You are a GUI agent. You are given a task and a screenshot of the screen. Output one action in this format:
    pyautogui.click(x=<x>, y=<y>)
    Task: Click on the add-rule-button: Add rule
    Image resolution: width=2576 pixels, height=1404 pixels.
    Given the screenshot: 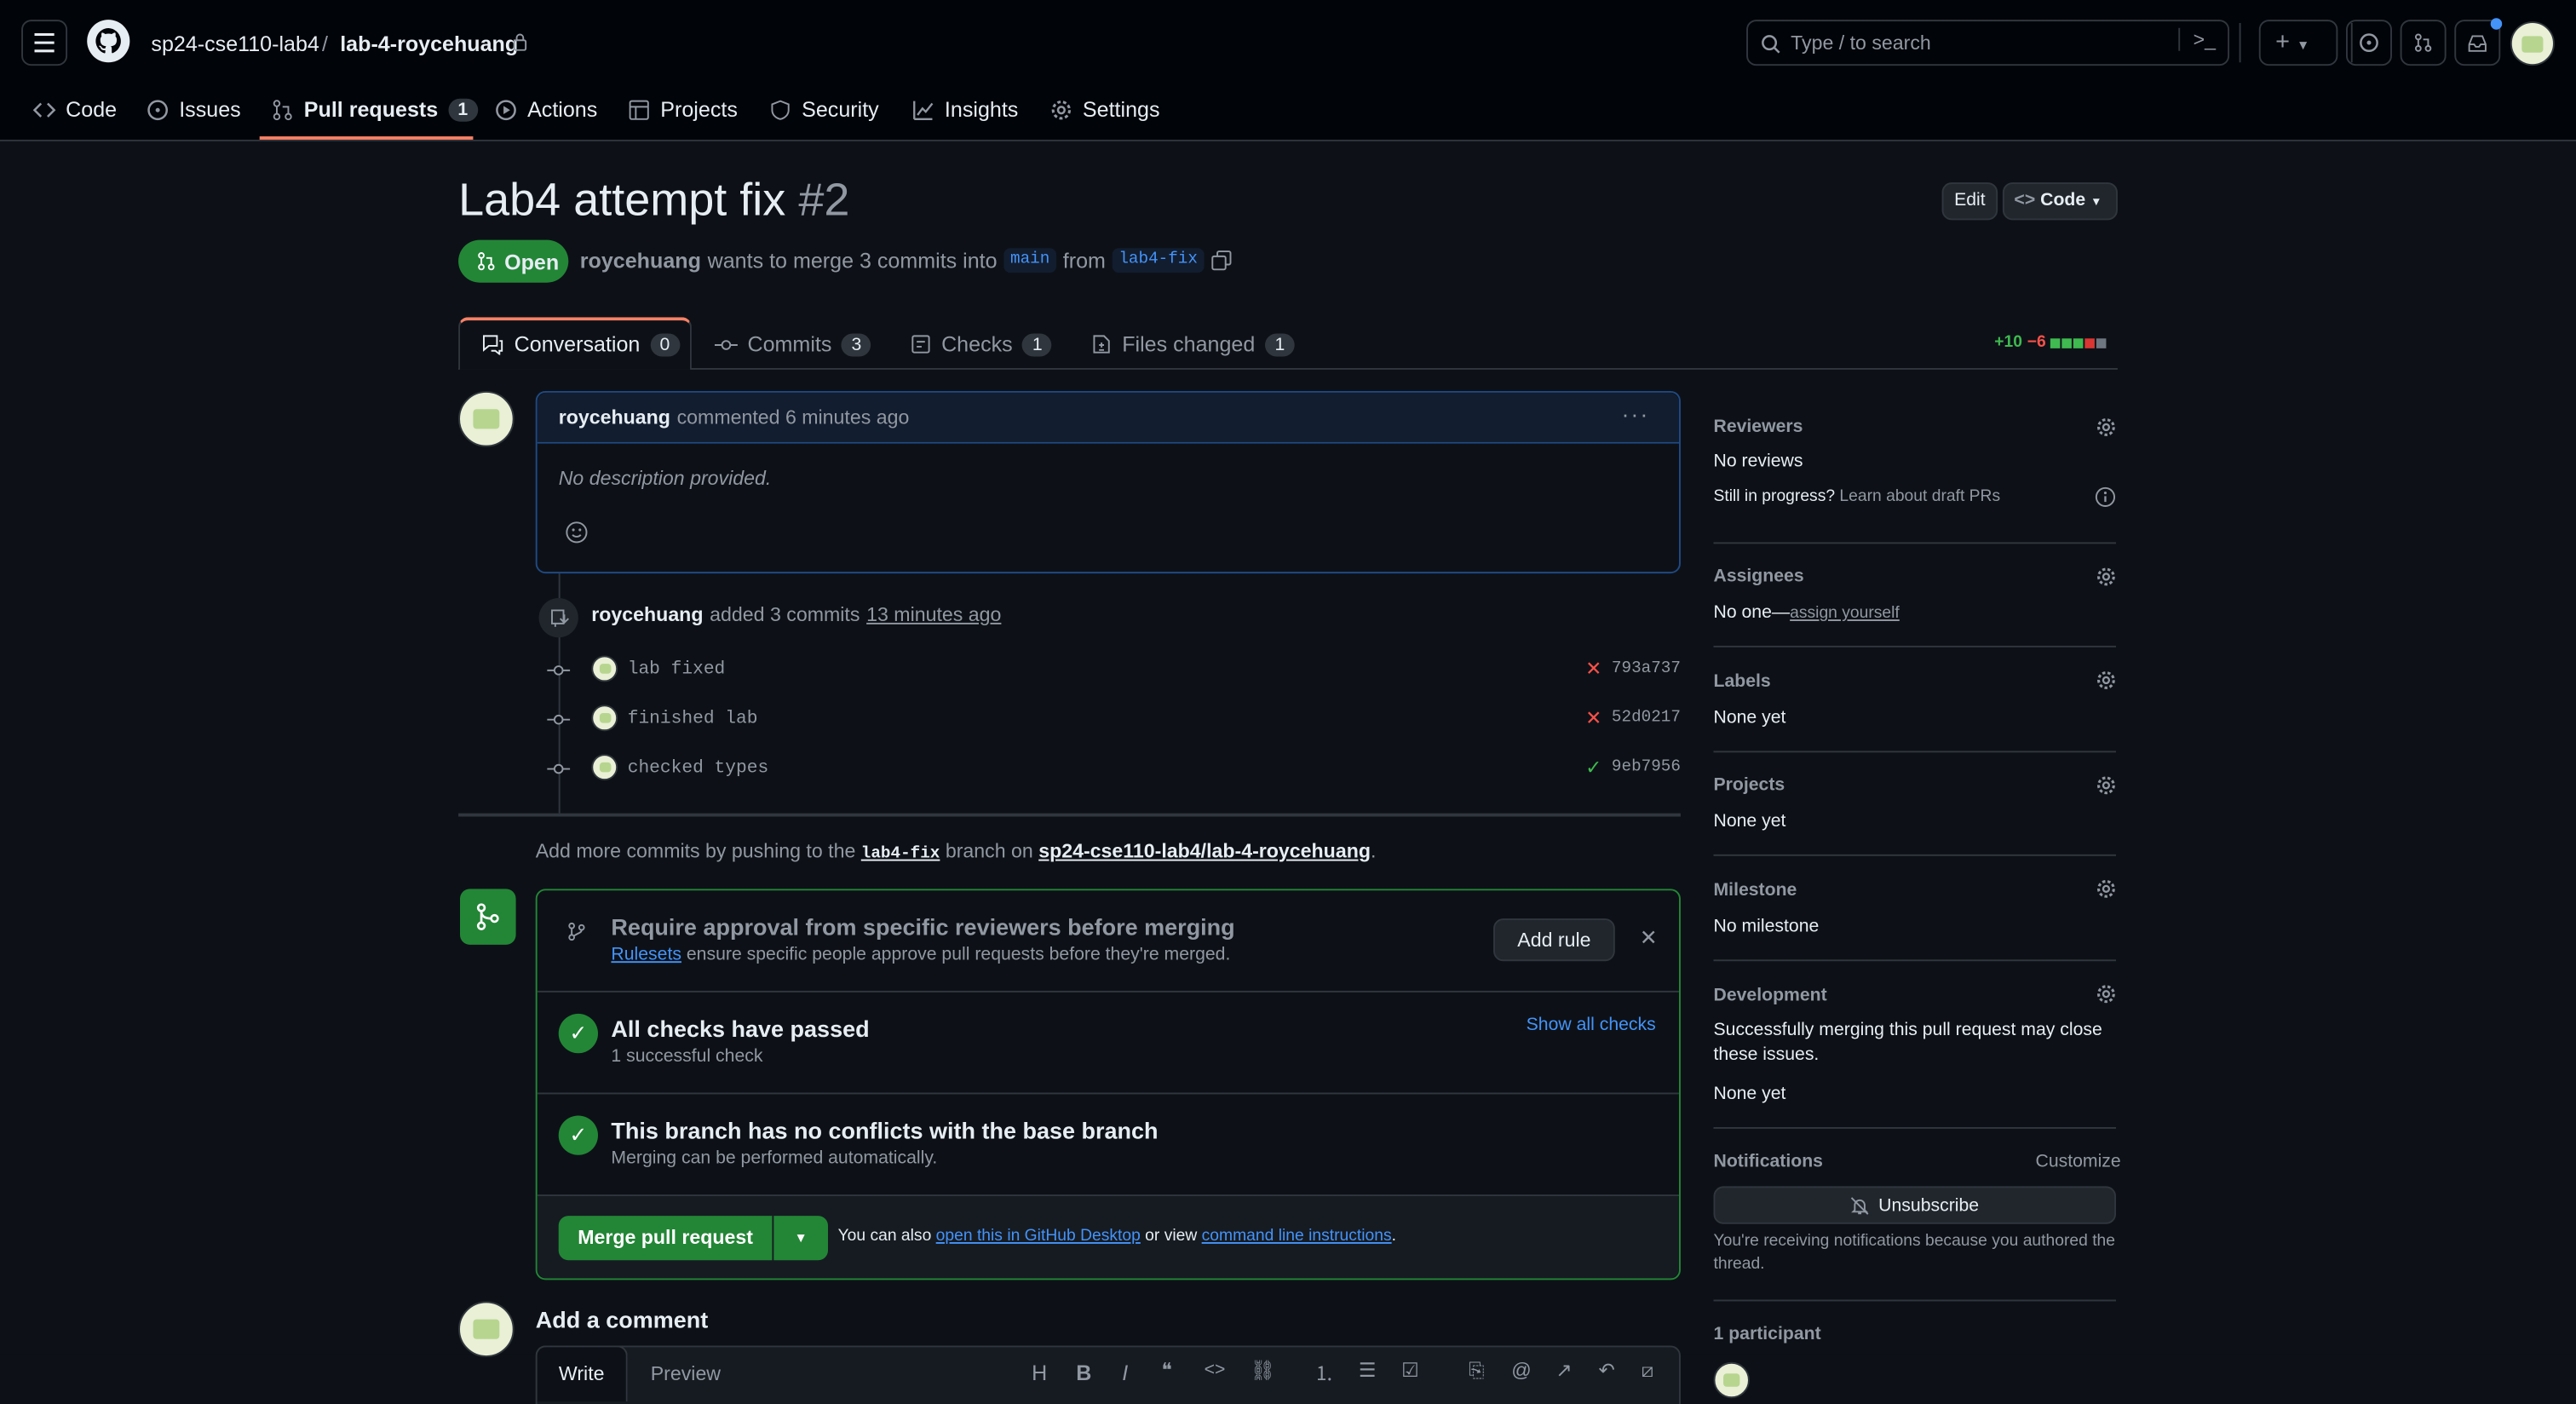 What is the action you would take?
    pyautogui.click(x=1554, y=940)
    